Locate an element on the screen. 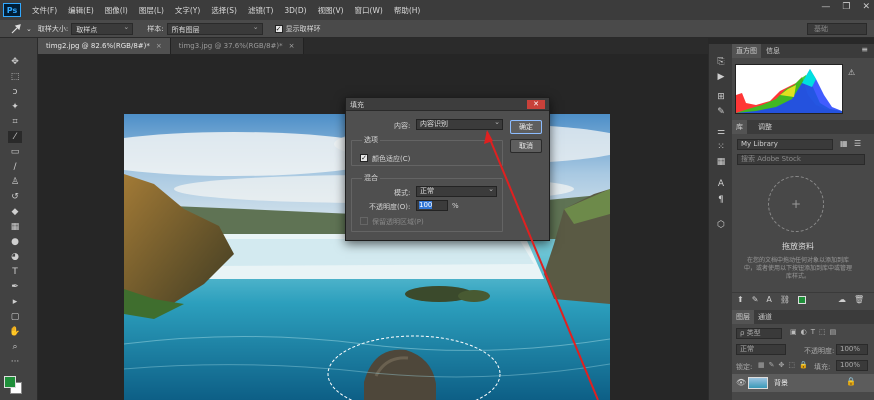 This screenshot has height=400, width=874. library-footer: ⬆ ✎ A ⛓ ☁ 🗑 is located at coordinates (803, 299).